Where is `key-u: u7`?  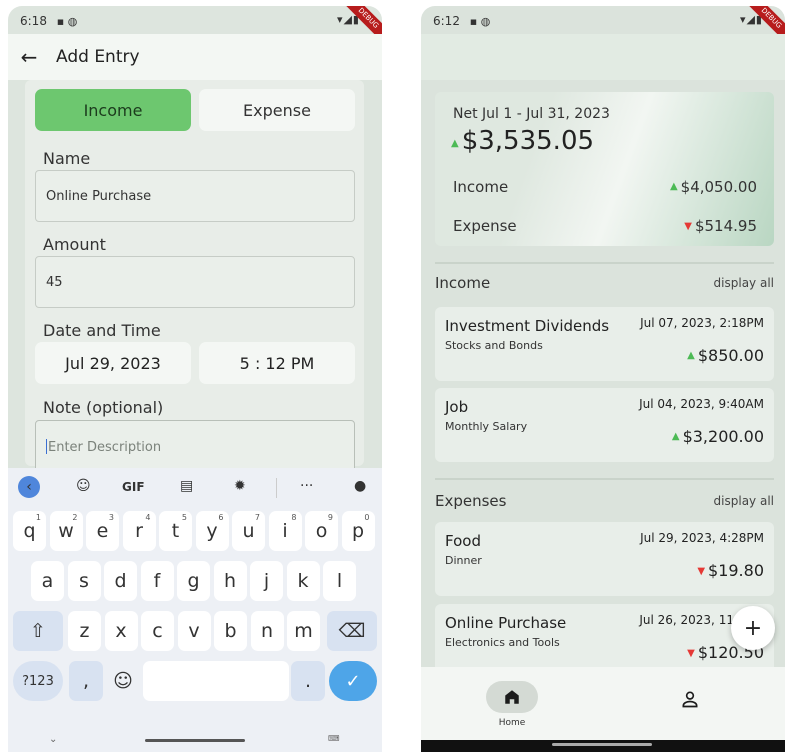
key-u: u7 is located at coordinates (248, 531).